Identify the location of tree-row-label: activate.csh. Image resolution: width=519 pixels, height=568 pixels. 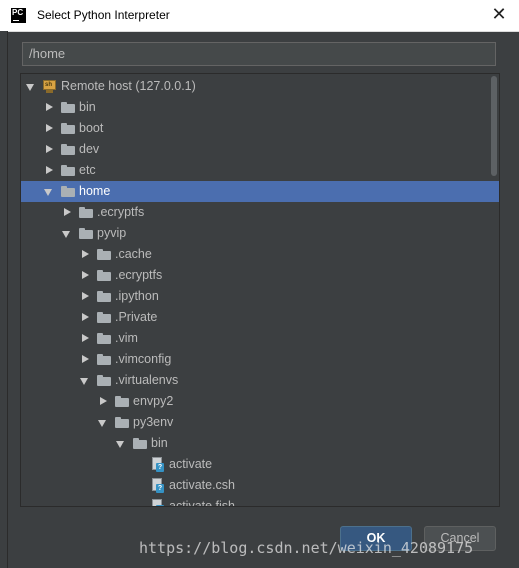
(202, 485).